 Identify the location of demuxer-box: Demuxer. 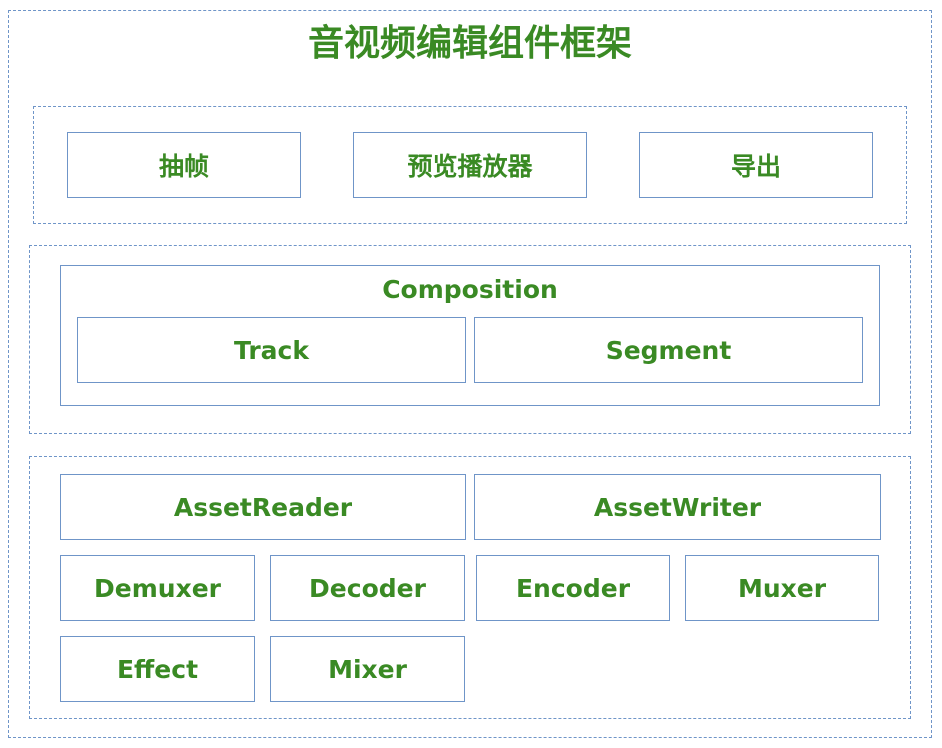
(157, 588).